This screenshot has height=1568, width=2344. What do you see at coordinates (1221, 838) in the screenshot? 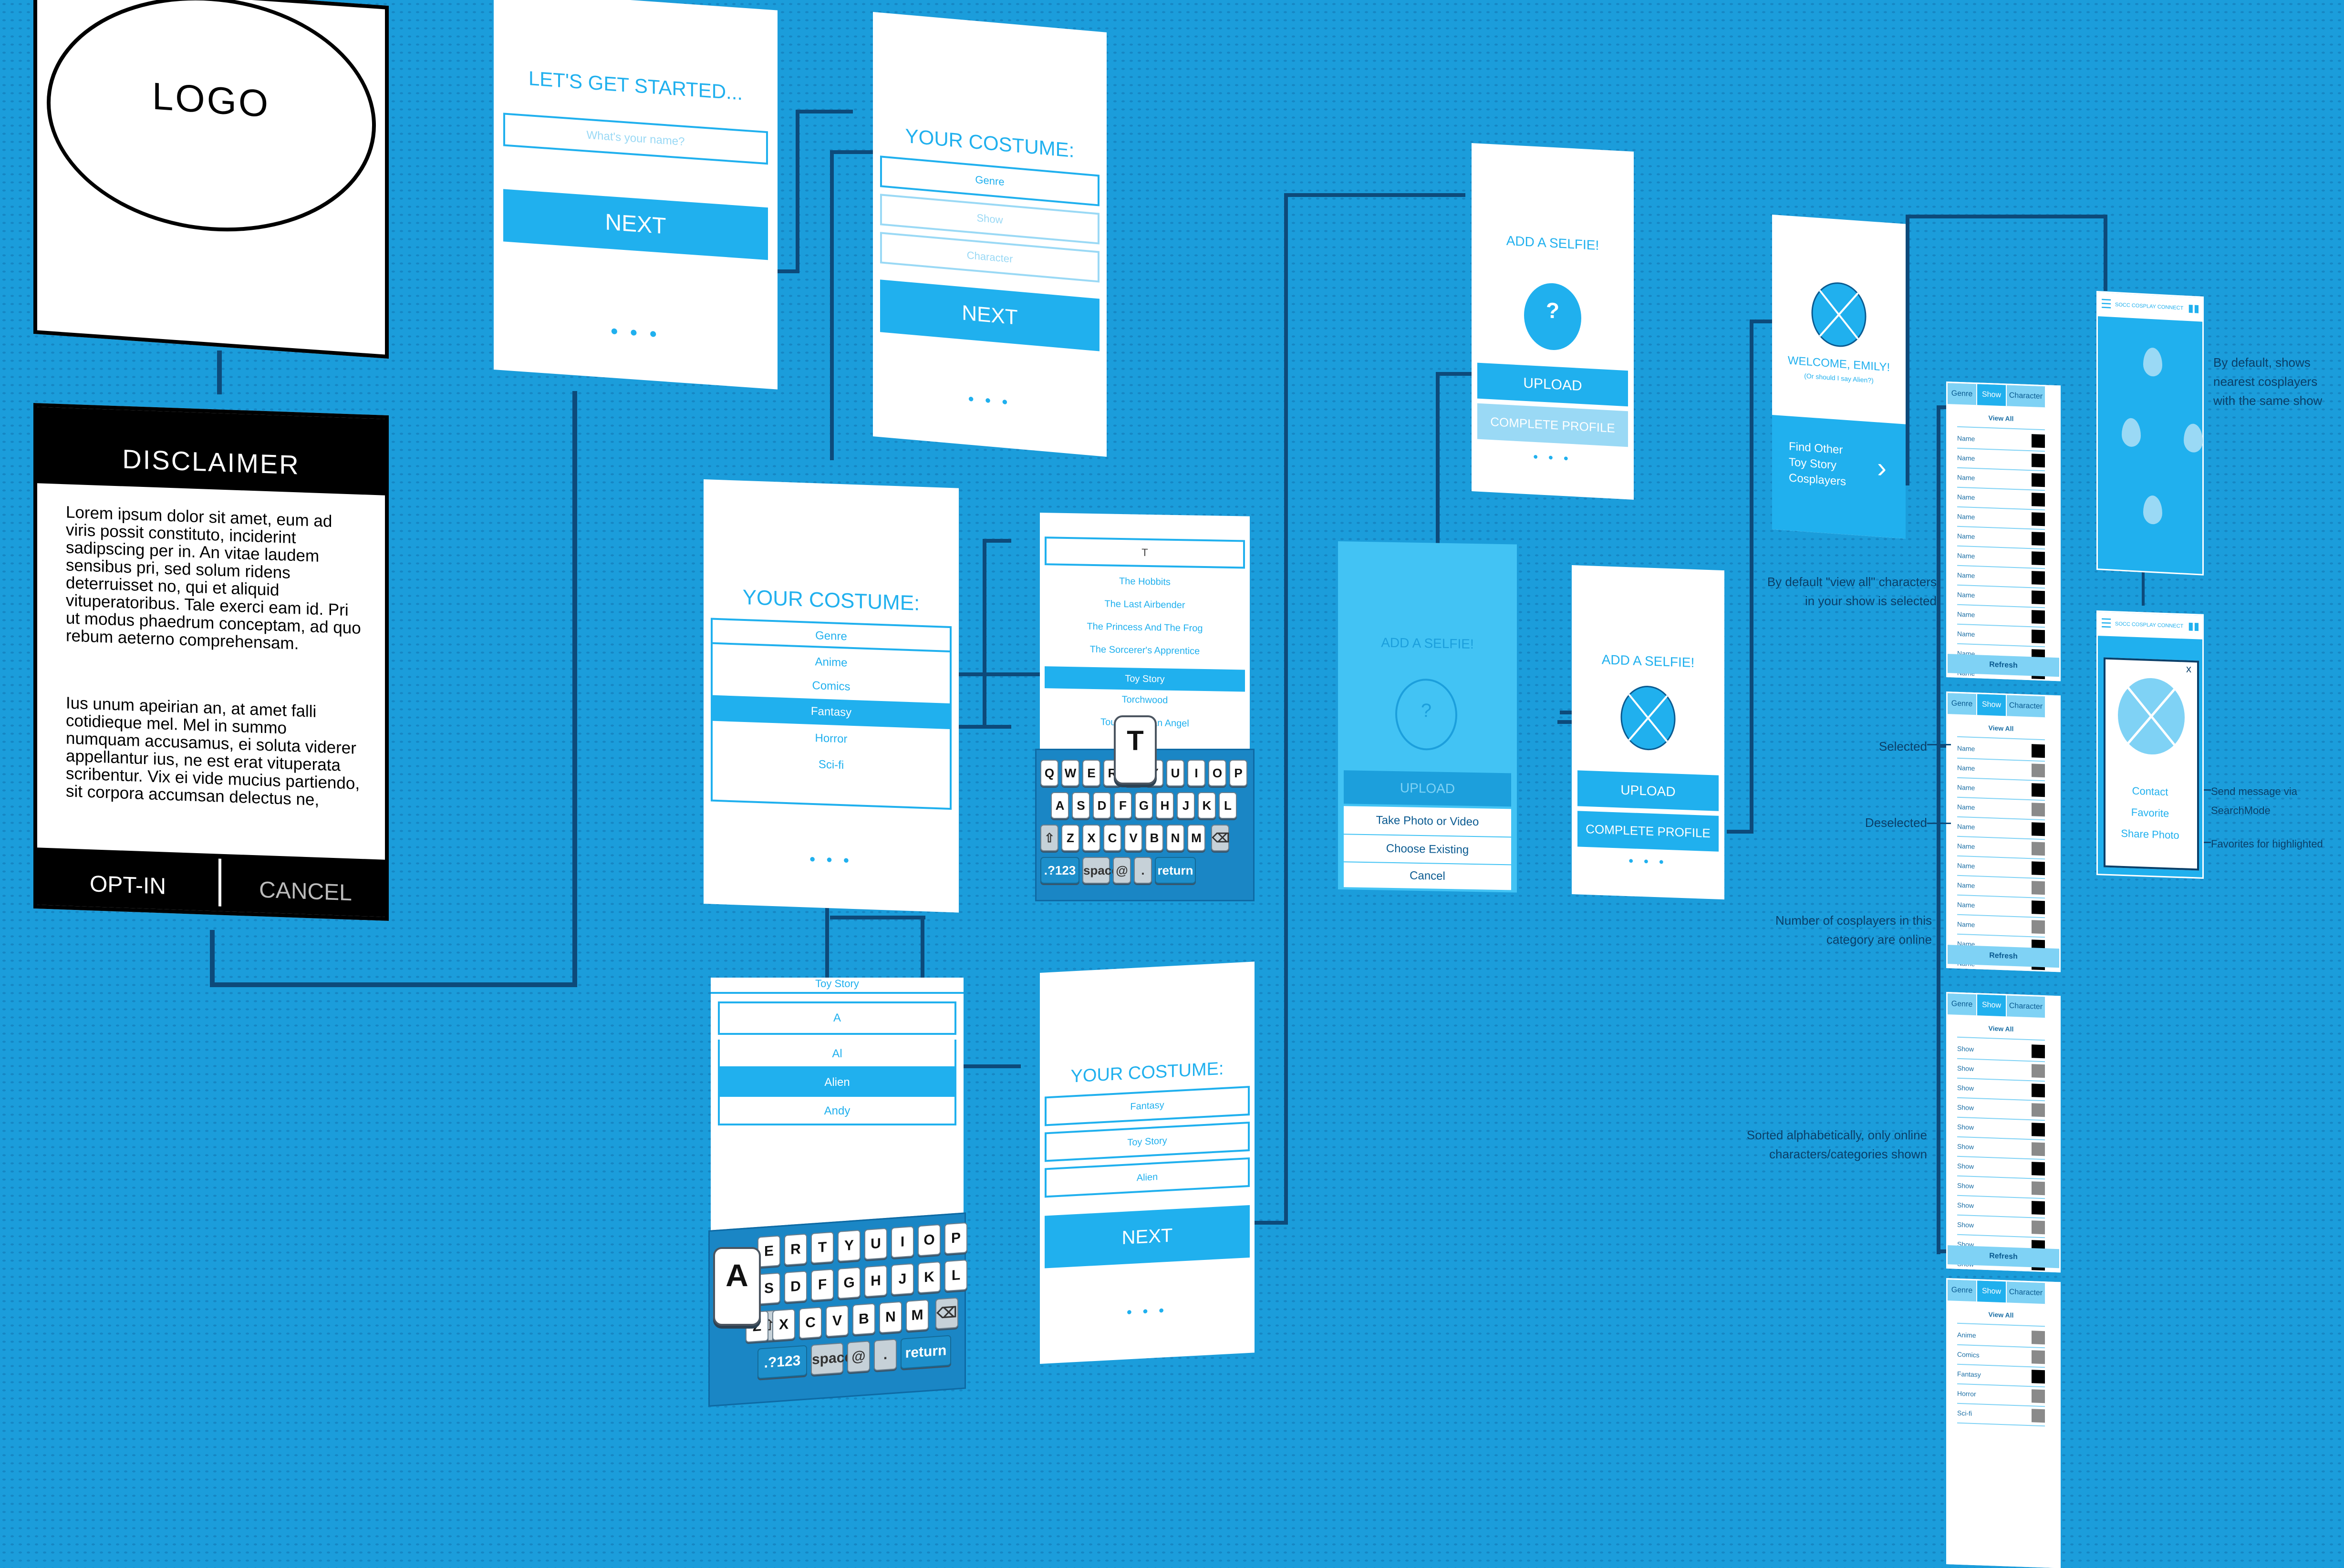
I see `backspace-key: ⌫` at bounding box center [1221, 838].